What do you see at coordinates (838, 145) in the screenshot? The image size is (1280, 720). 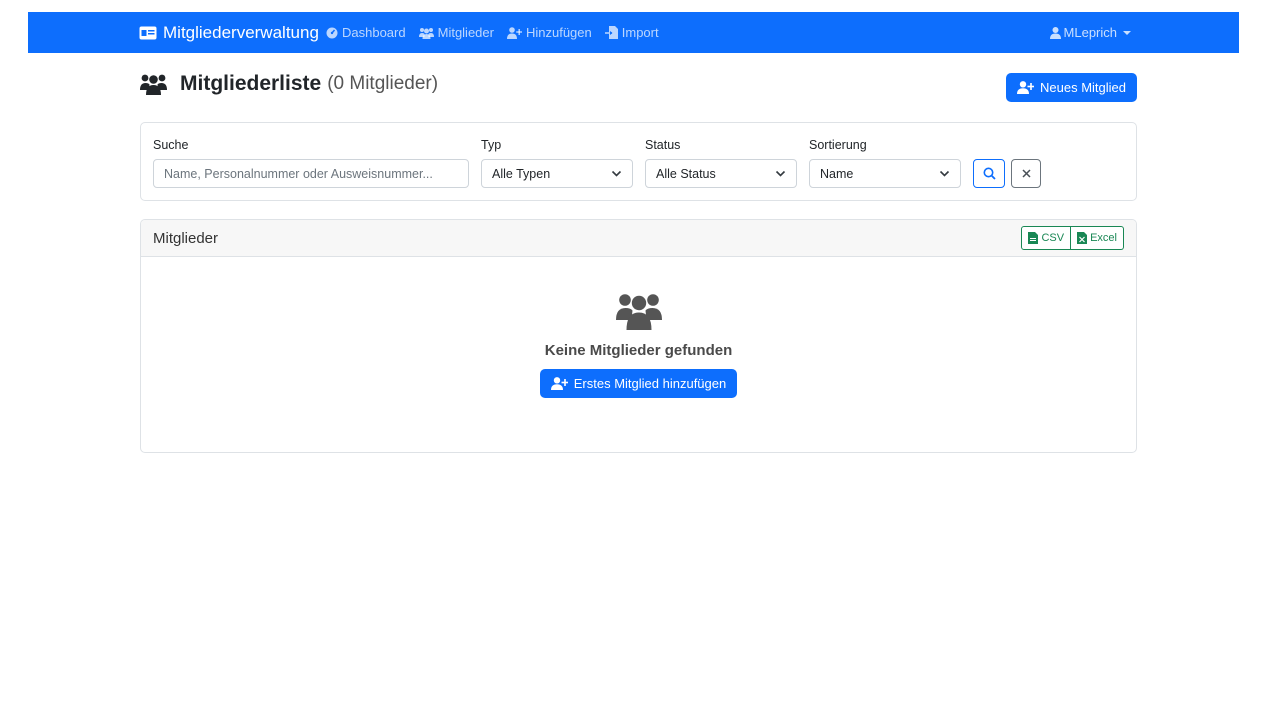 I see `sort-label: Sortierung` at bounding box center [838, 145].